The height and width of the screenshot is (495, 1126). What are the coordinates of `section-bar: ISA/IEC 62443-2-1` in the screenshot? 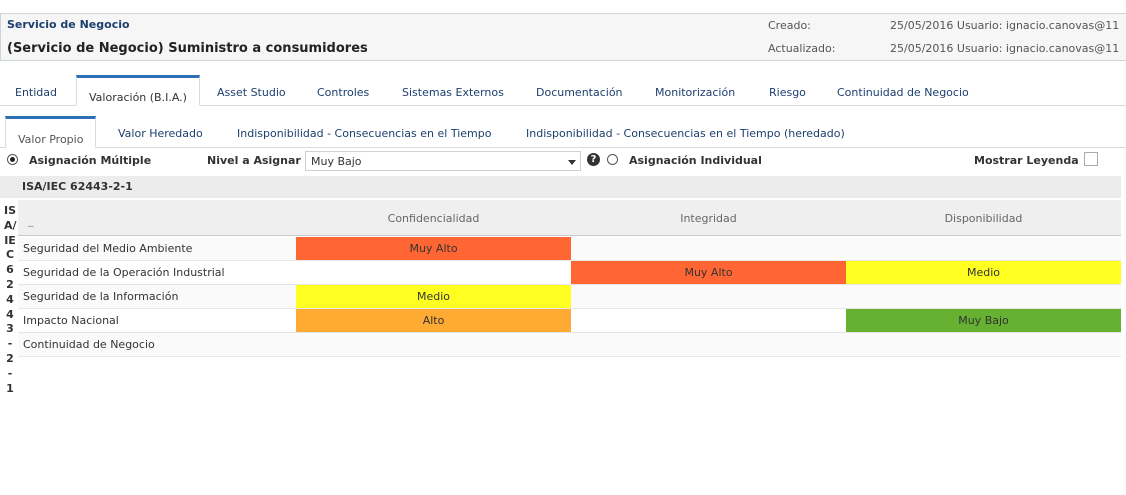 It's located at (560, 187).